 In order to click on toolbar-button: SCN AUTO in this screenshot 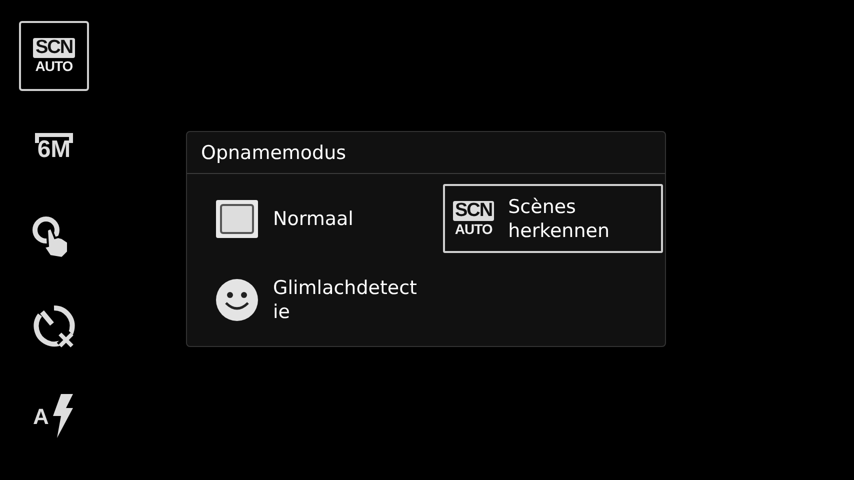, I will do `click(54, 56)`.